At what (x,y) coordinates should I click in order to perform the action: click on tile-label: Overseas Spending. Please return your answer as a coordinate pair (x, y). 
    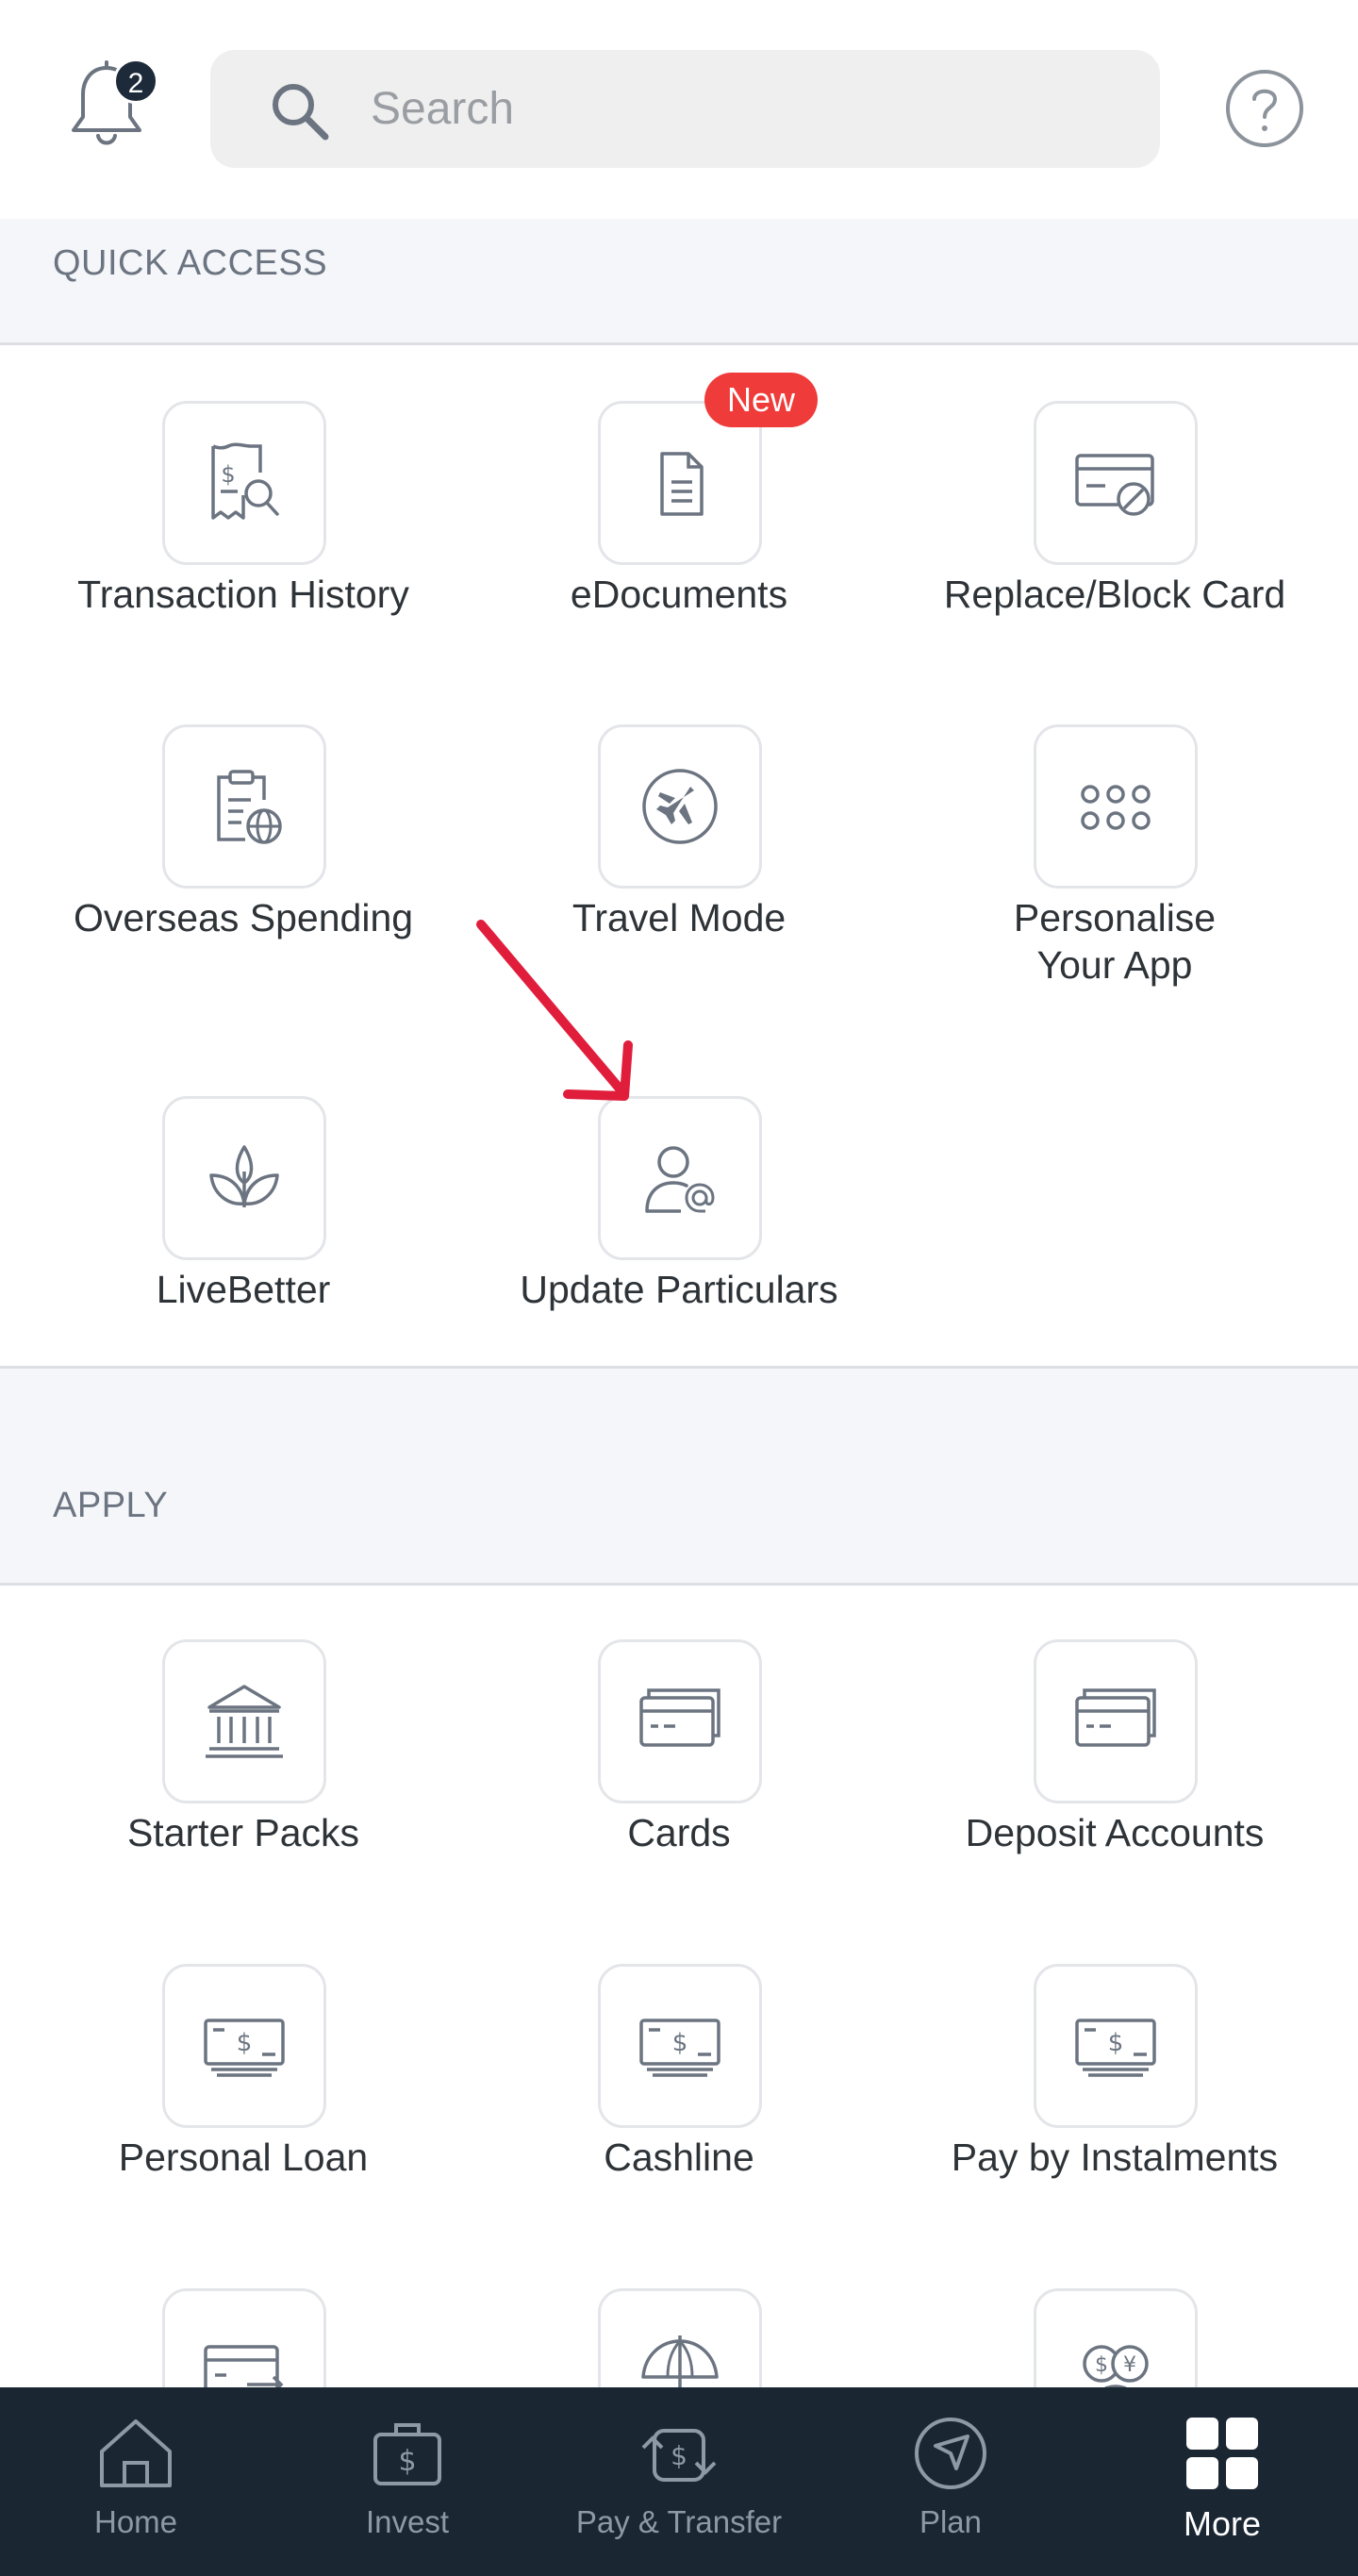
    Looking at the image, I should click on (244, 917).